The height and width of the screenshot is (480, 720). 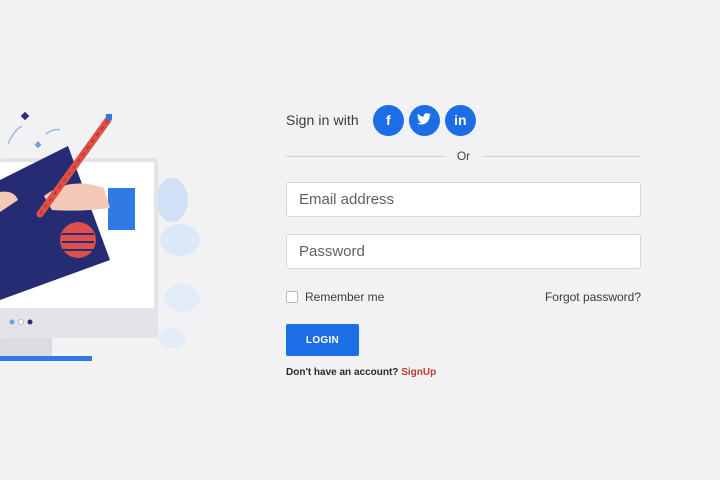 I want to click on linkedin-button: in, so click(x=460, y=120).